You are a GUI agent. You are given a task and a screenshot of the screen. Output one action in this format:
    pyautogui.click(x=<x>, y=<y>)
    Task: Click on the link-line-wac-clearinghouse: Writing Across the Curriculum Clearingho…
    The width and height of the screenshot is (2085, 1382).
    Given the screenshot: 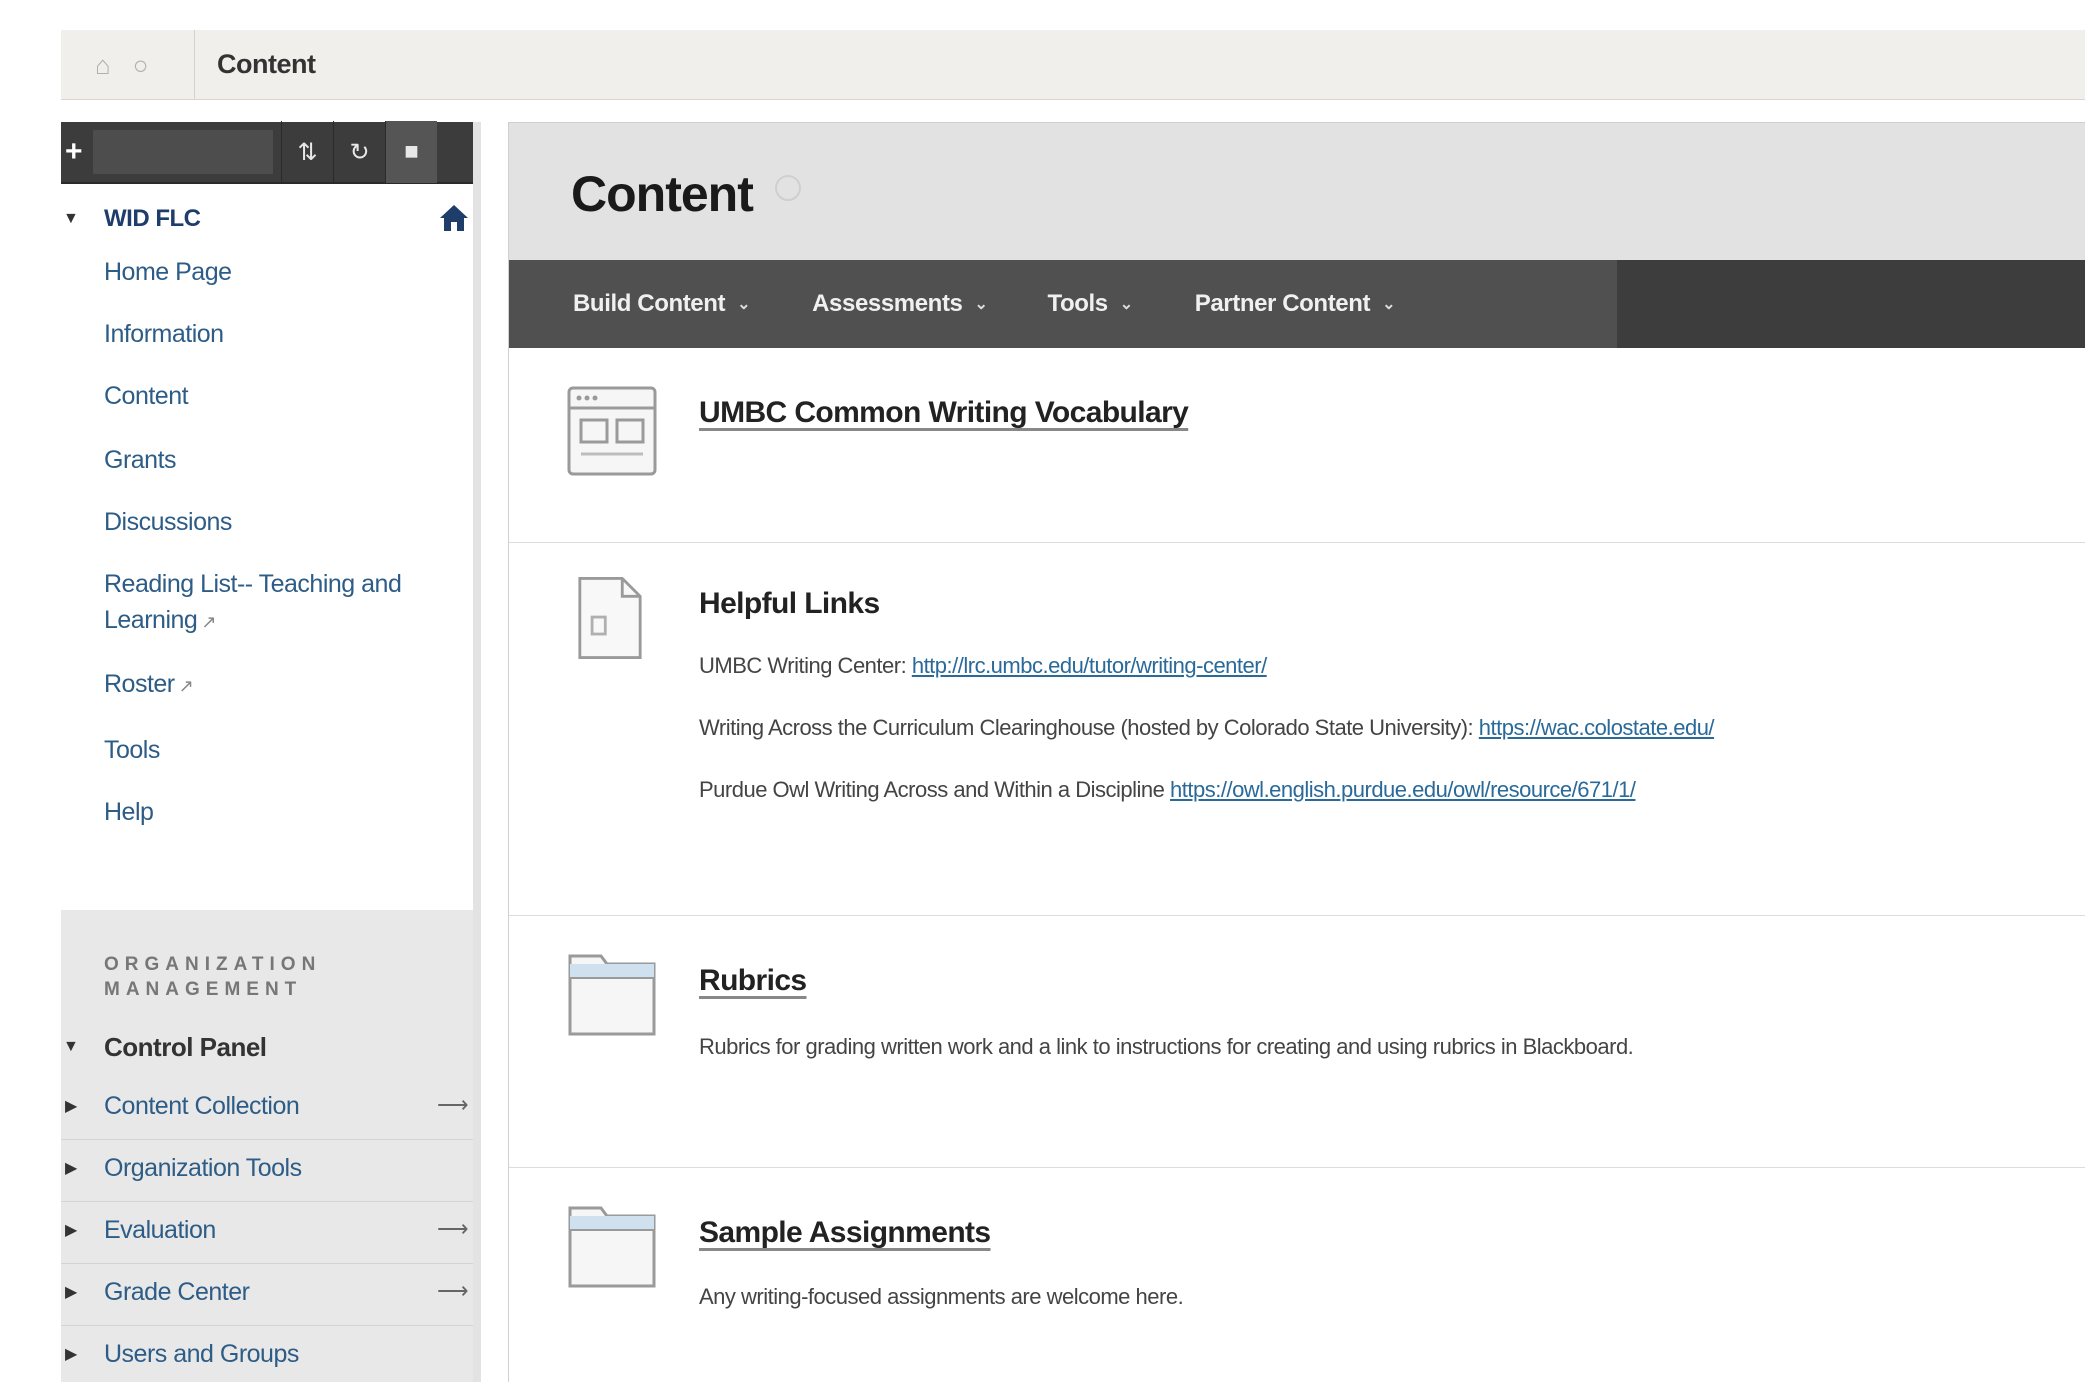 What is the action you would take?
    pyautogui.click(x=1207, y=727)
    